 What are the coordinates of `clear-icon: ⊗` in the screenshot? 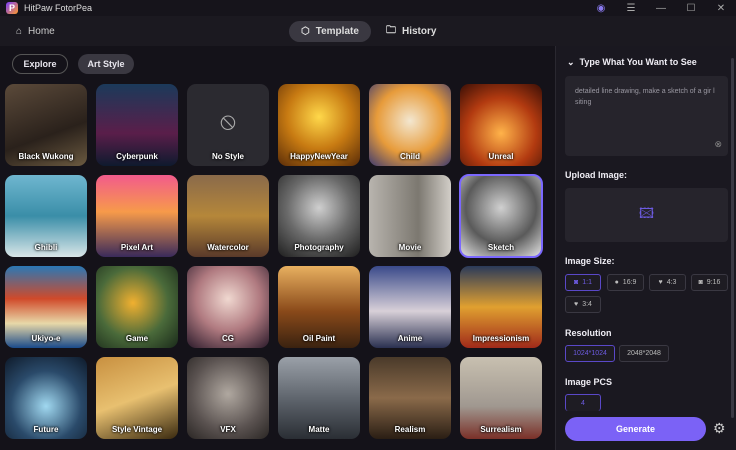 It's located at (718, 144).